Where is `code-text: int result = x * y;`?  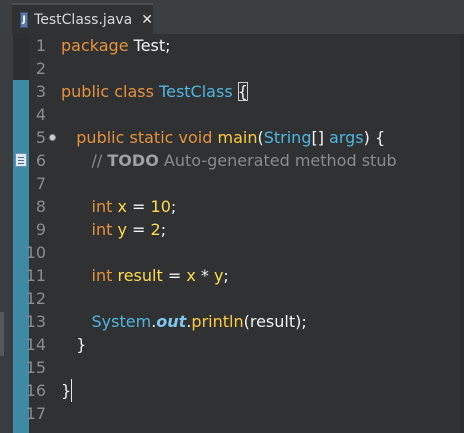 code-text: int result = x * y; is located at coordinates (160, 275).